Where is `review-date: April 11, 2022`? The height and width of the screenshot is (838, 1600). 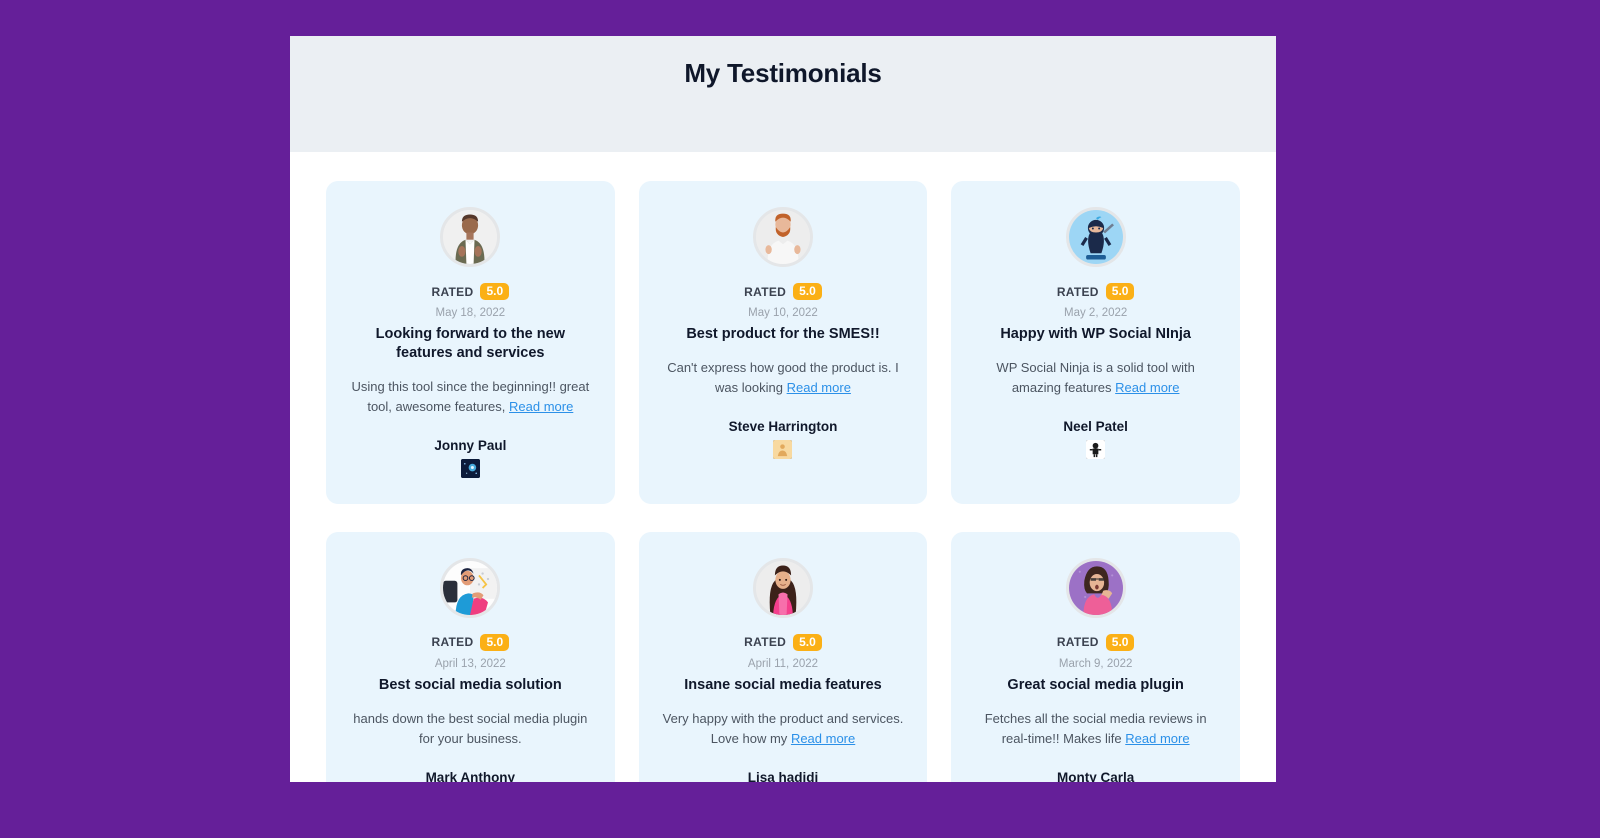
review-date: April 11, 2022 is located at coordinates (783, 663).